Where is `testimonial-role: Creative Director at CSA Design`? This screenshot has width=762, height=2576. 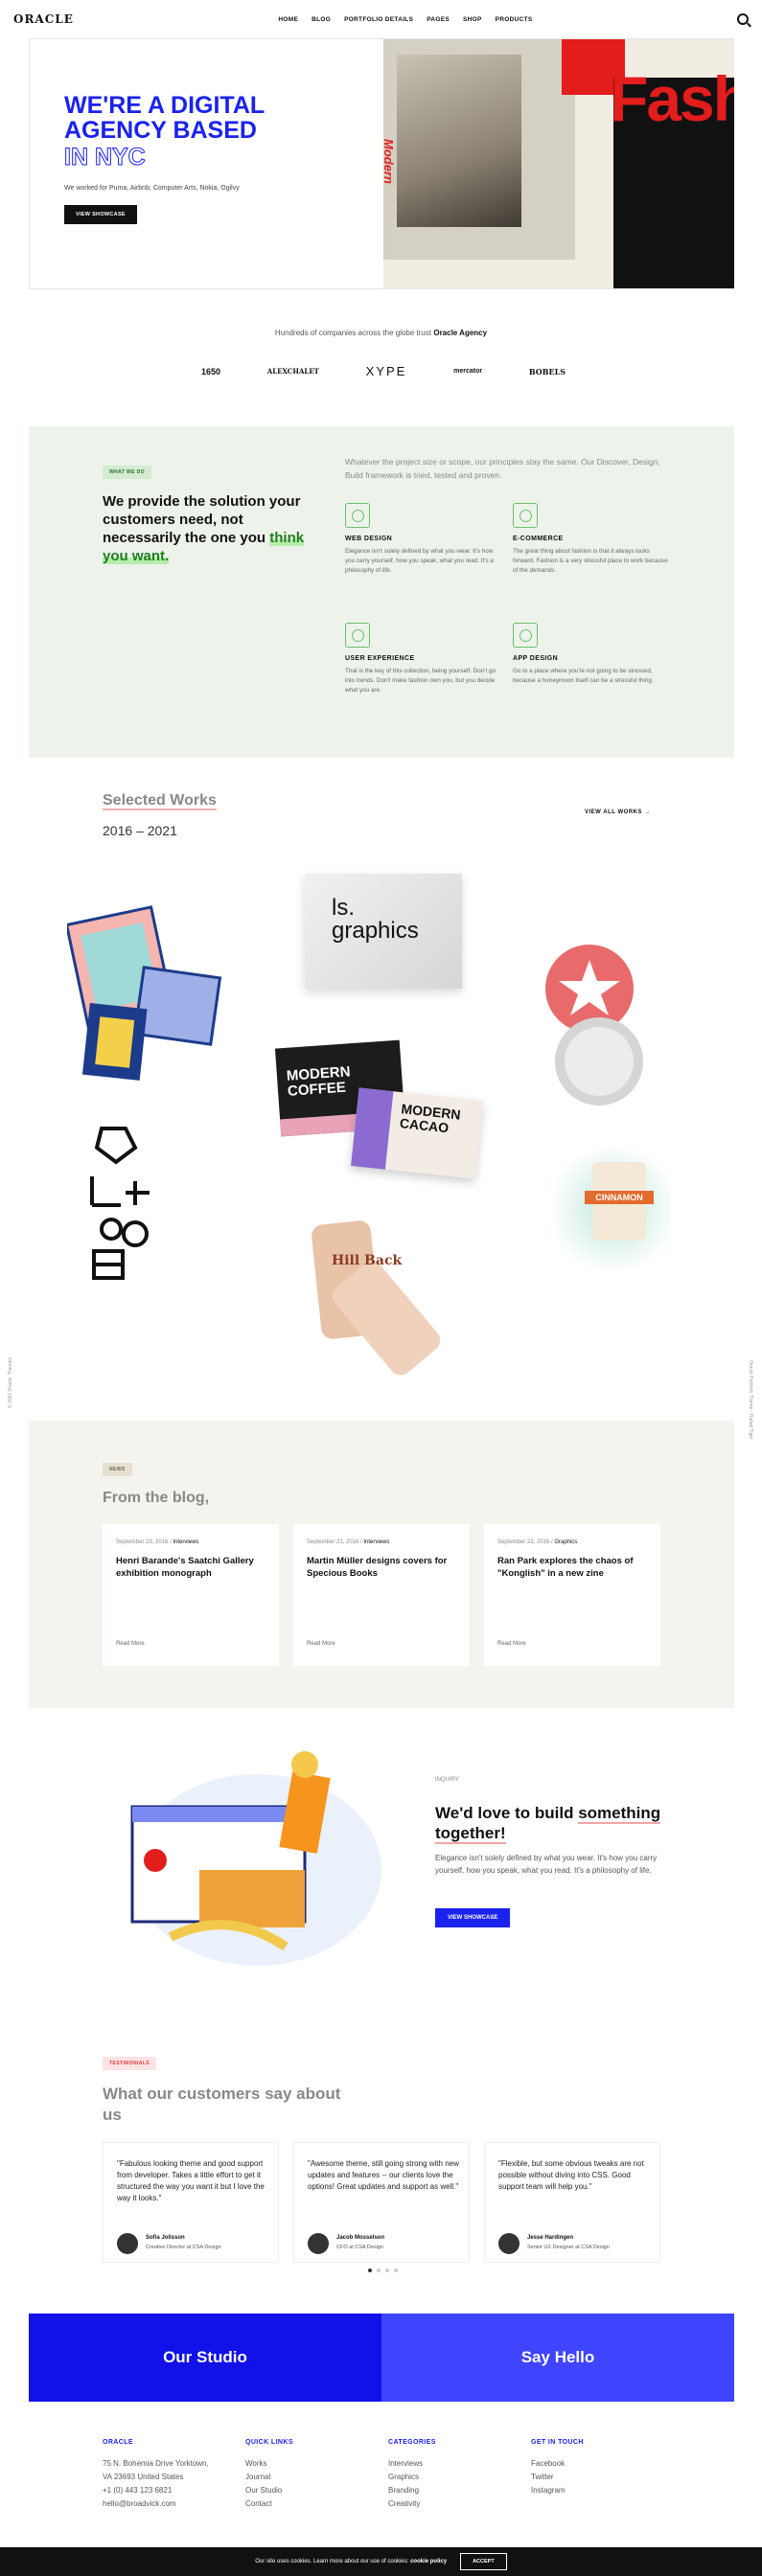 testimonial-role: Creative Director at CSA Design is located at coordinates (183, 2247).